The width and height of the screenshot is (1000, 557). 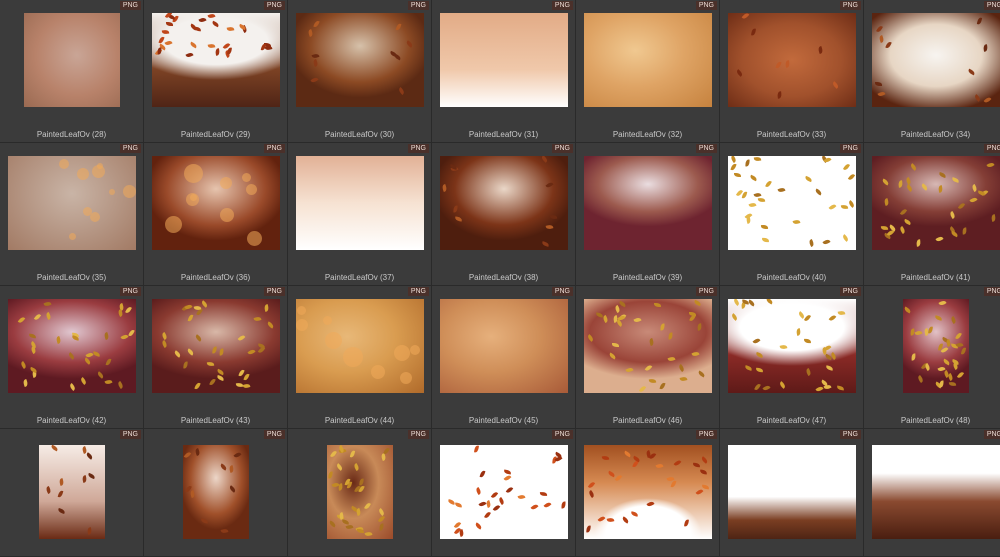 I want to click on thumbnail-cell: PNG PaintedLeafOv (46), so click(x=648, y=357).